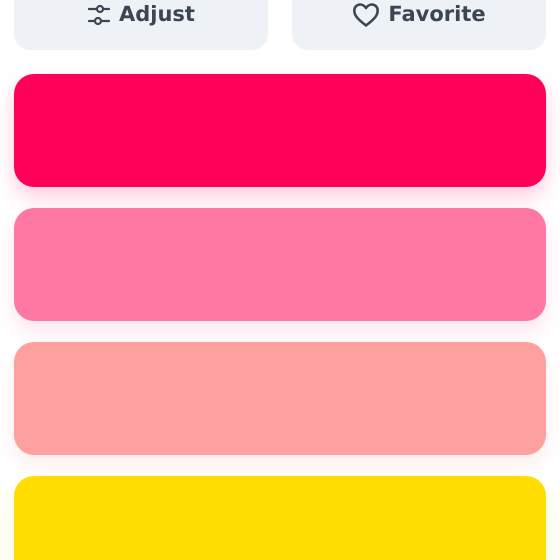 The width and height of the screenshot is (560, 560). Describe the element at coordinates (419, 25) in the screenshot. I see `favorite-button: Favorite` at that location.